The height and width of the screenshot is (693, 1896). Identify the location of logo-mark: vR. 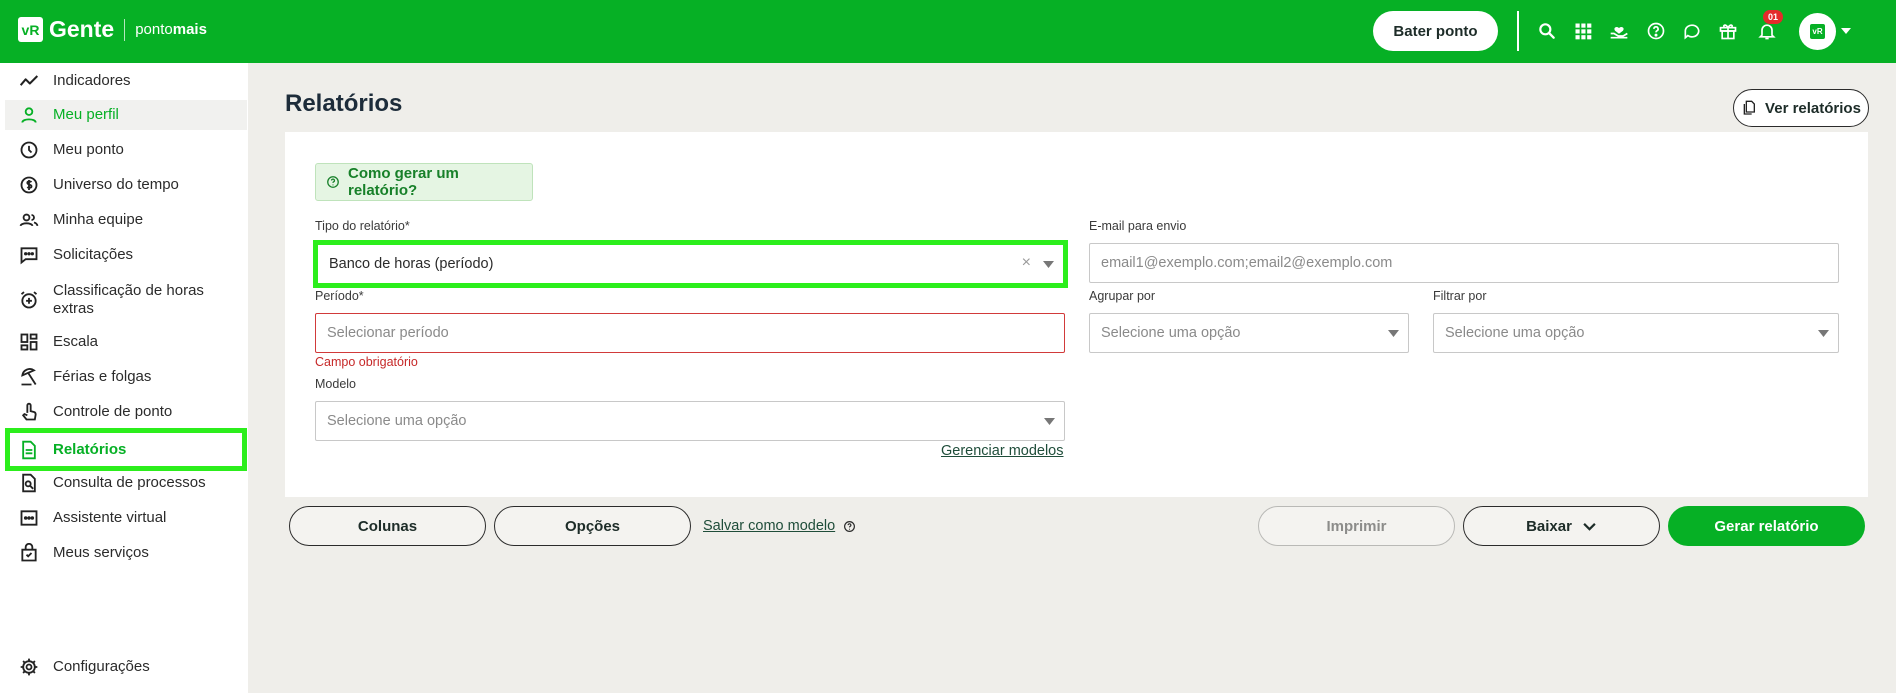
(30, 29).